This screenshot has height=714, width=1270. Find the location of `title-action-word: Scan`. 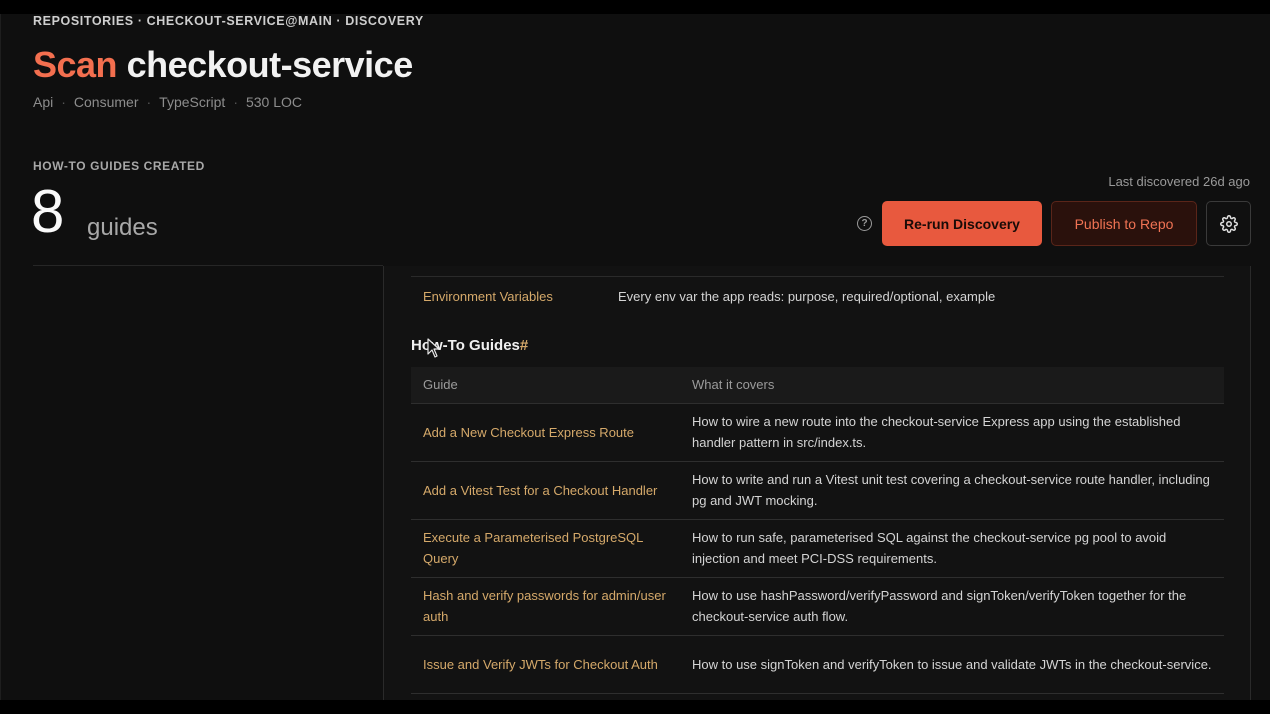

title-action-word: Scan is located at coordinates (75, 64).